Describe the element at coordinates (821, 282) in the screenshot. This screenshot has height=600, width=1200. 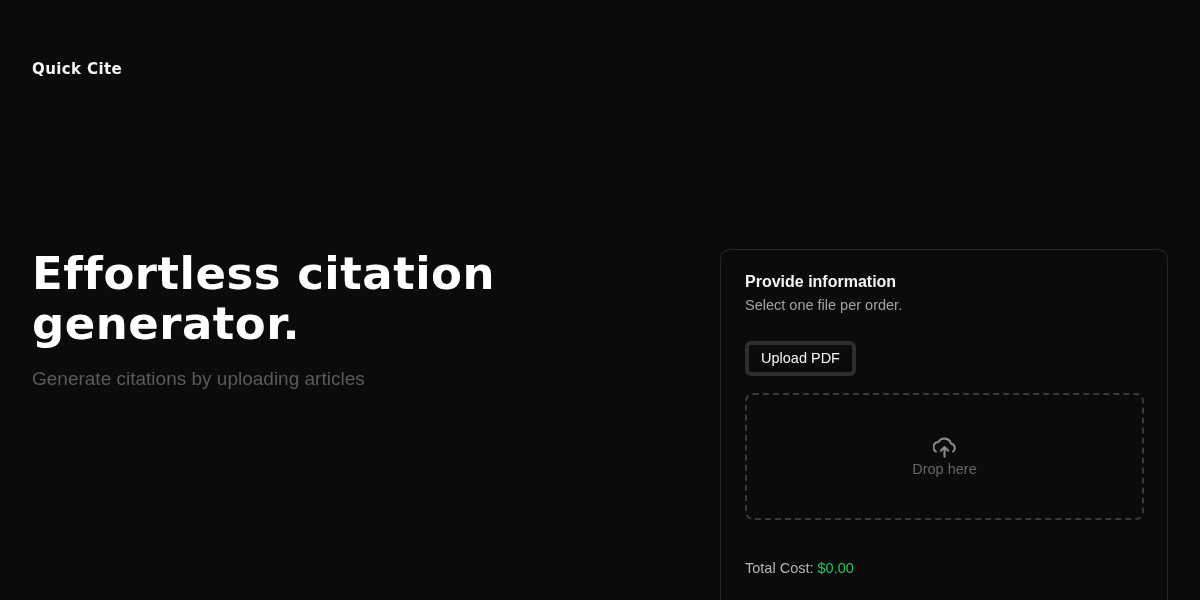
I see `card-title: Provide information` at that location.